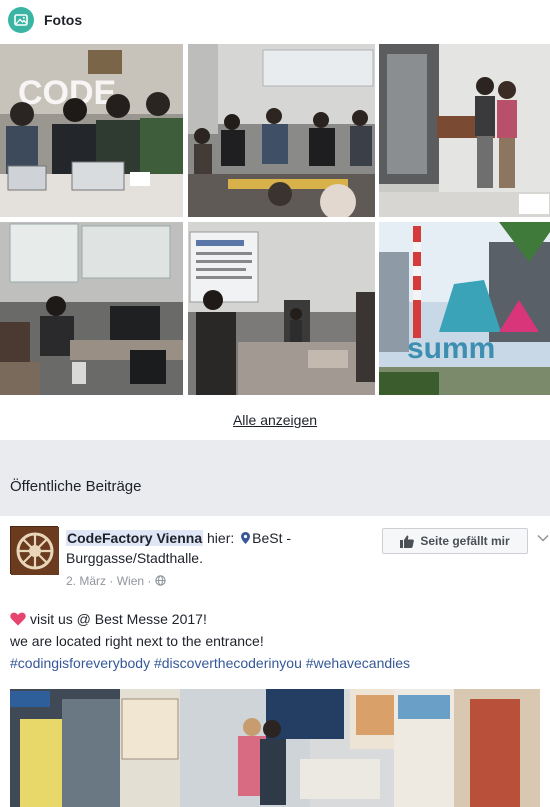  I want to click on post-photo-booth, so click(275, 748).